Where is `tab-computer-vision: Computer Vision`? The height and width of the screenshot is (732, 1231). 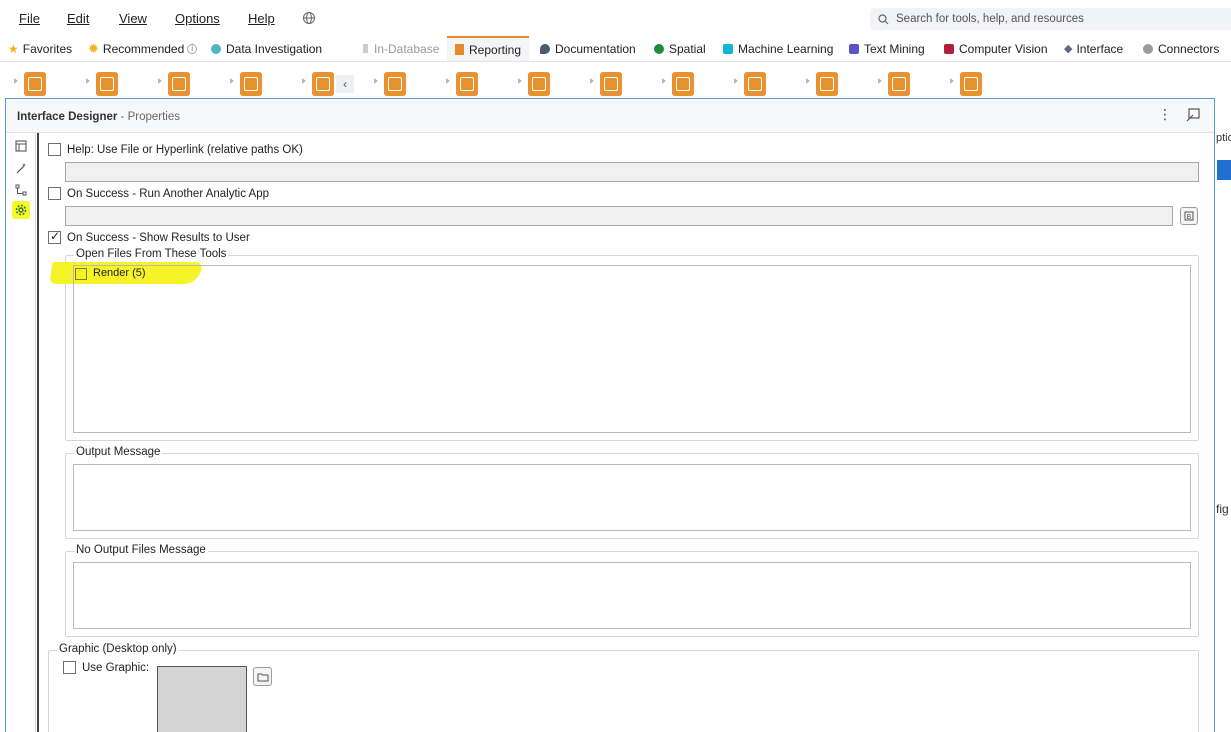 tab-computer-vision: Computer Vision is located at coordinates (996, 48).